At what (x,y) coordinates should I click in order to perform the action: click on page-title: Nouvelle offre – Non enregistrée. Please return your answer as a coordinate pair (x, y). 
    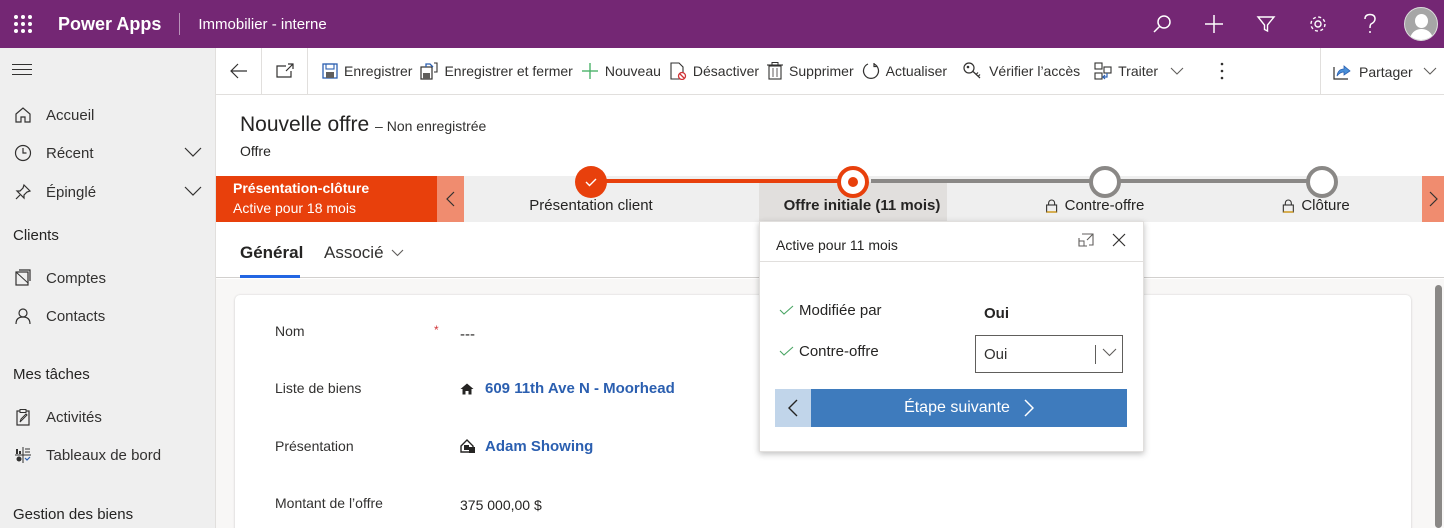
    Looking at the image, I should click on (363, 125).